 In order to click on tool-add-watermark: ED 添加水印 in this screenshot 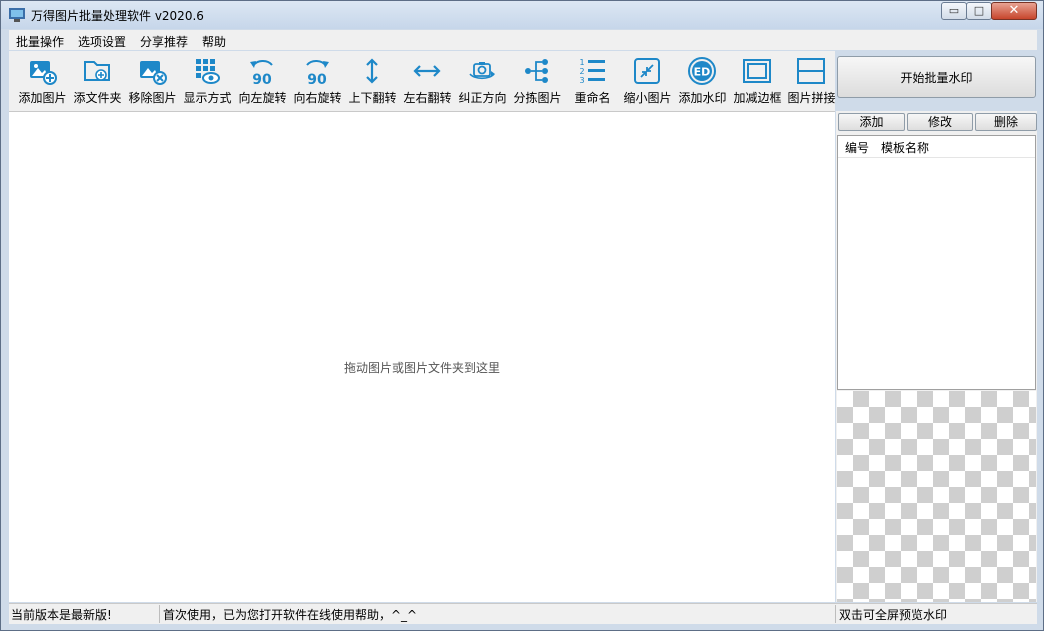, I will do `click(702, 80)`.